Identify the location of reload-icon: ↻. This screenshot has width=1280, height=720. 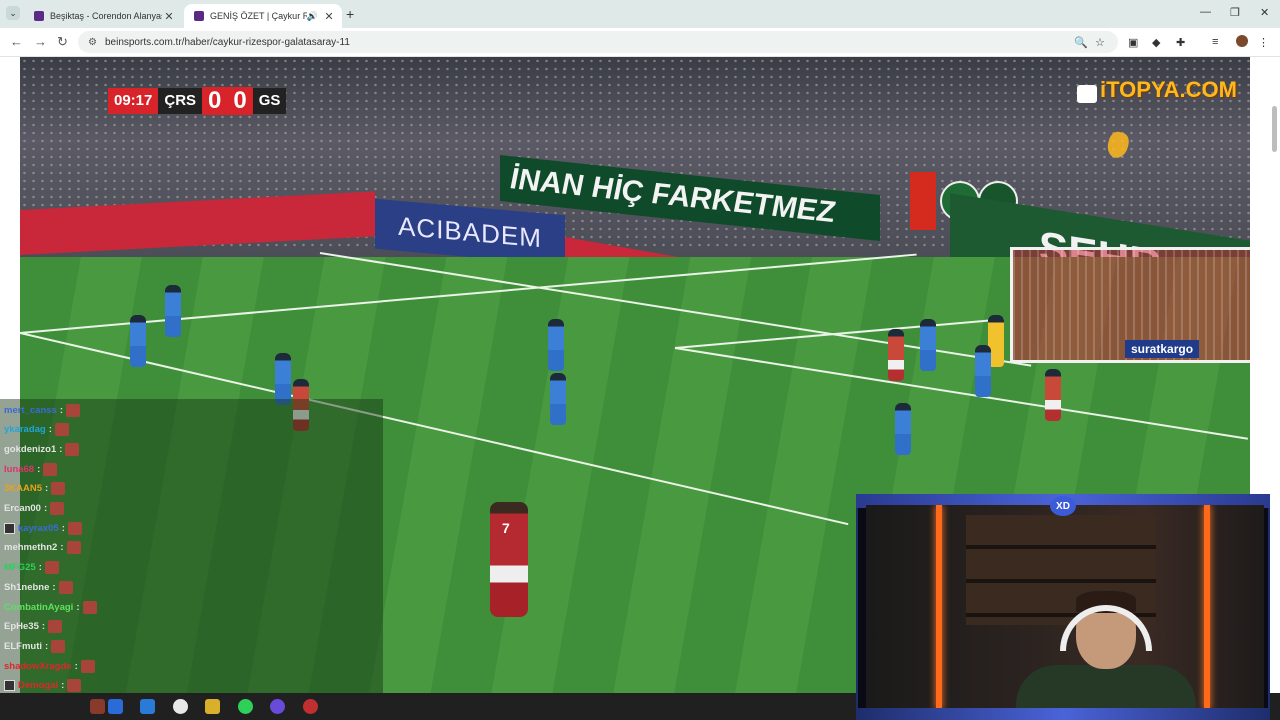
(62, 42).